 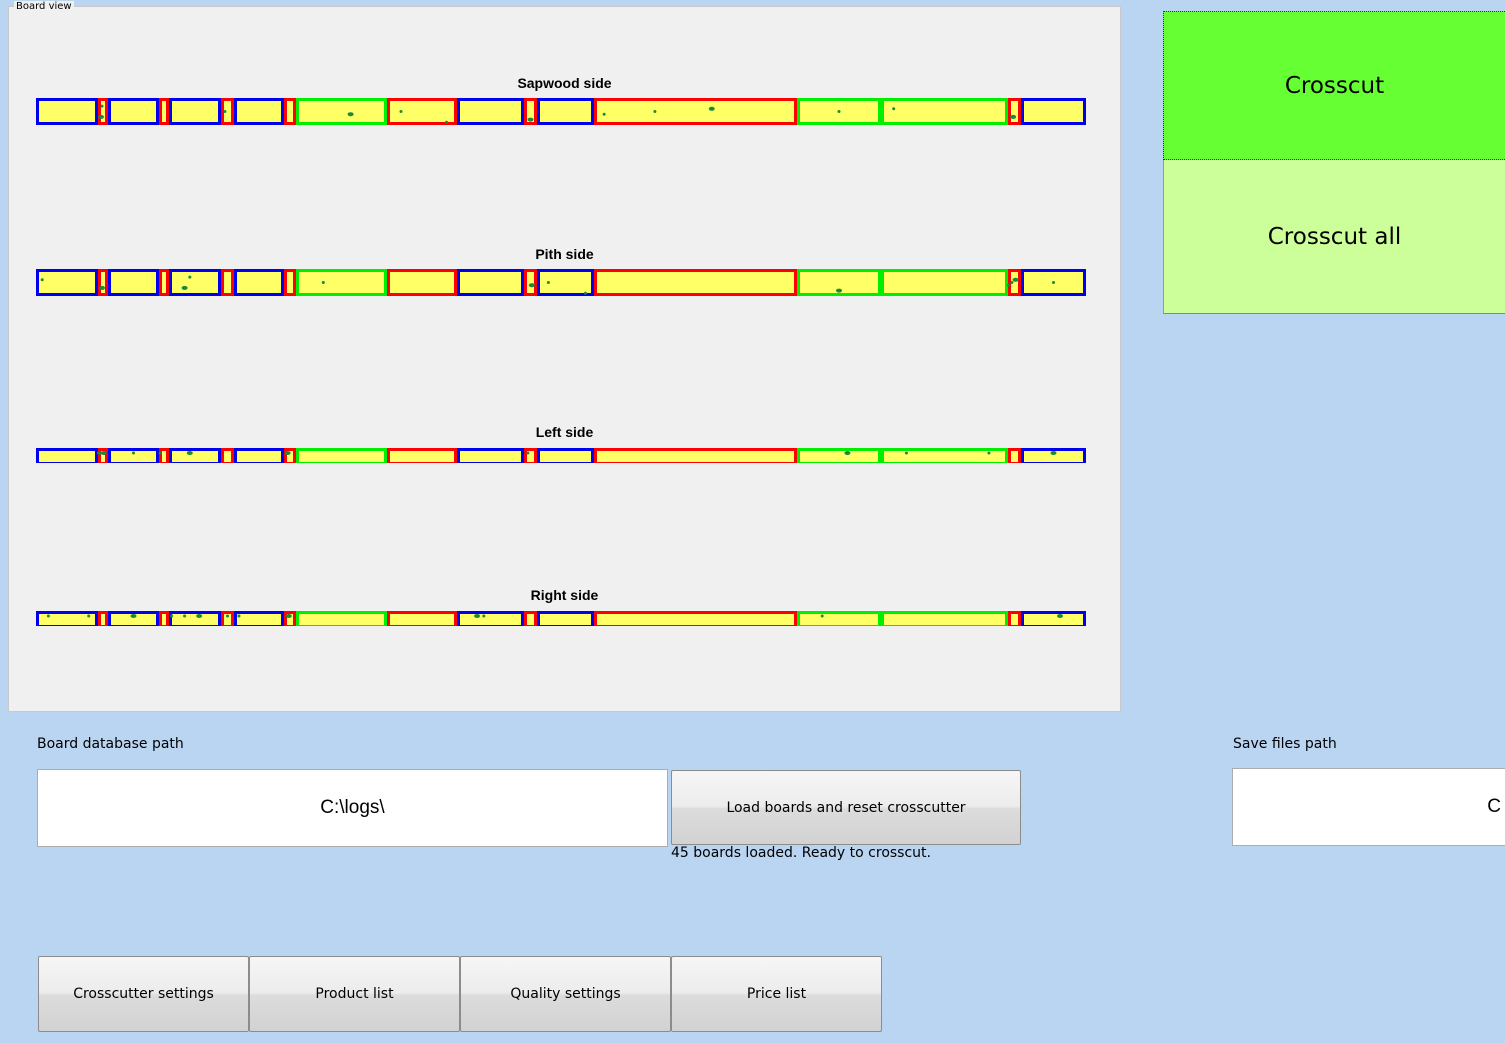 What do you see at coordinates (1334, 85) in the screenshot?
I see `crosscut-button: Crosscut` at bounding box center [1334, 85].